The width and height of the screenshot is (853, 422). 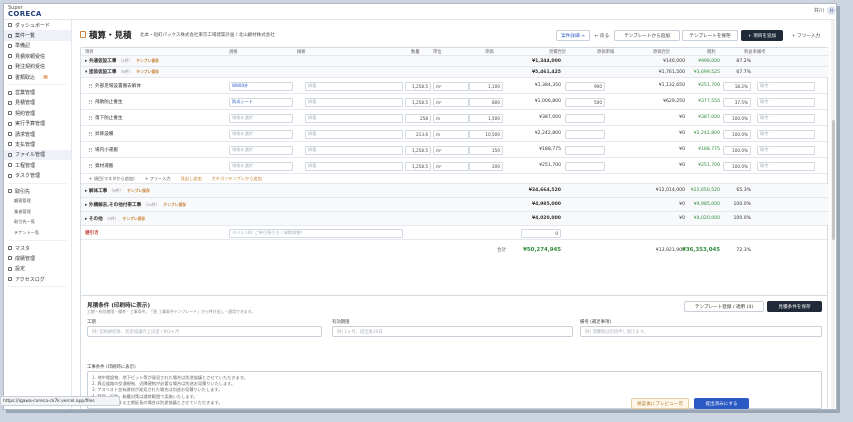 What do you see at coordinates (37, 46) in the screenshot?
I see `sidebar-item: 準備記` at bounding box center [37, 46].